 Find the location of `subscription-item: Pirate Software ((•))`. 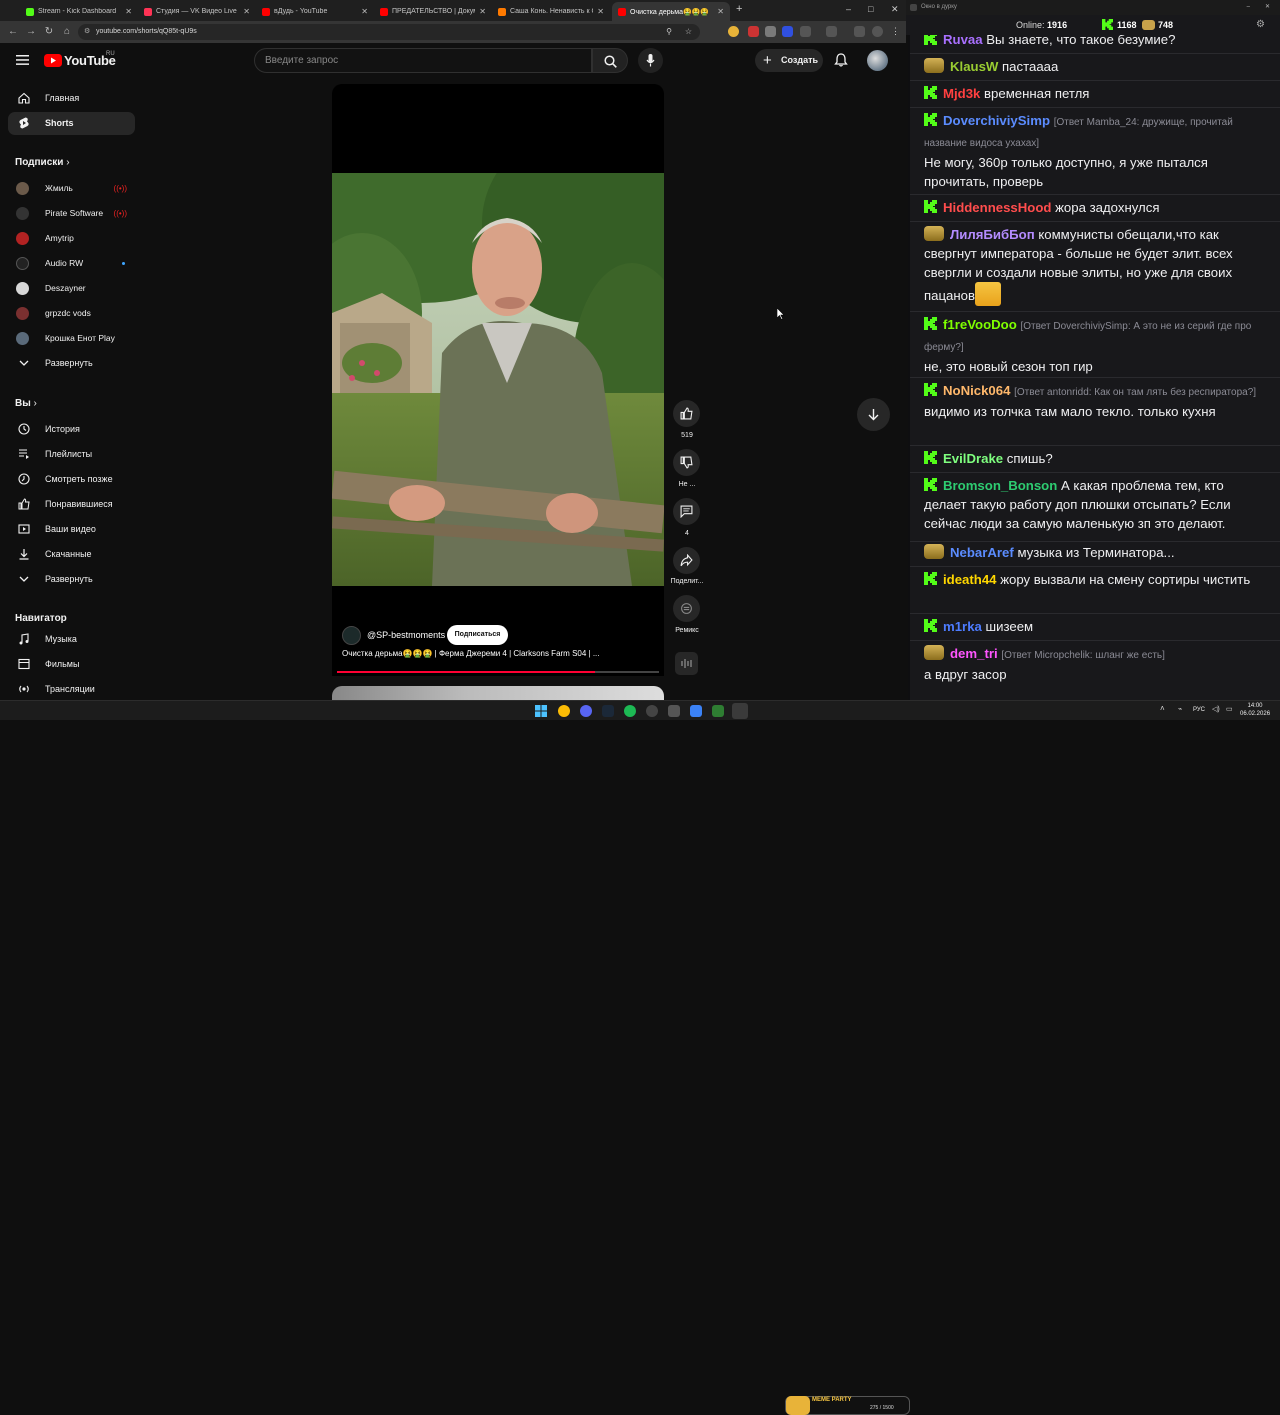

subscription-item: Pirate Software ((•)) is located at coordinates (71, 213).